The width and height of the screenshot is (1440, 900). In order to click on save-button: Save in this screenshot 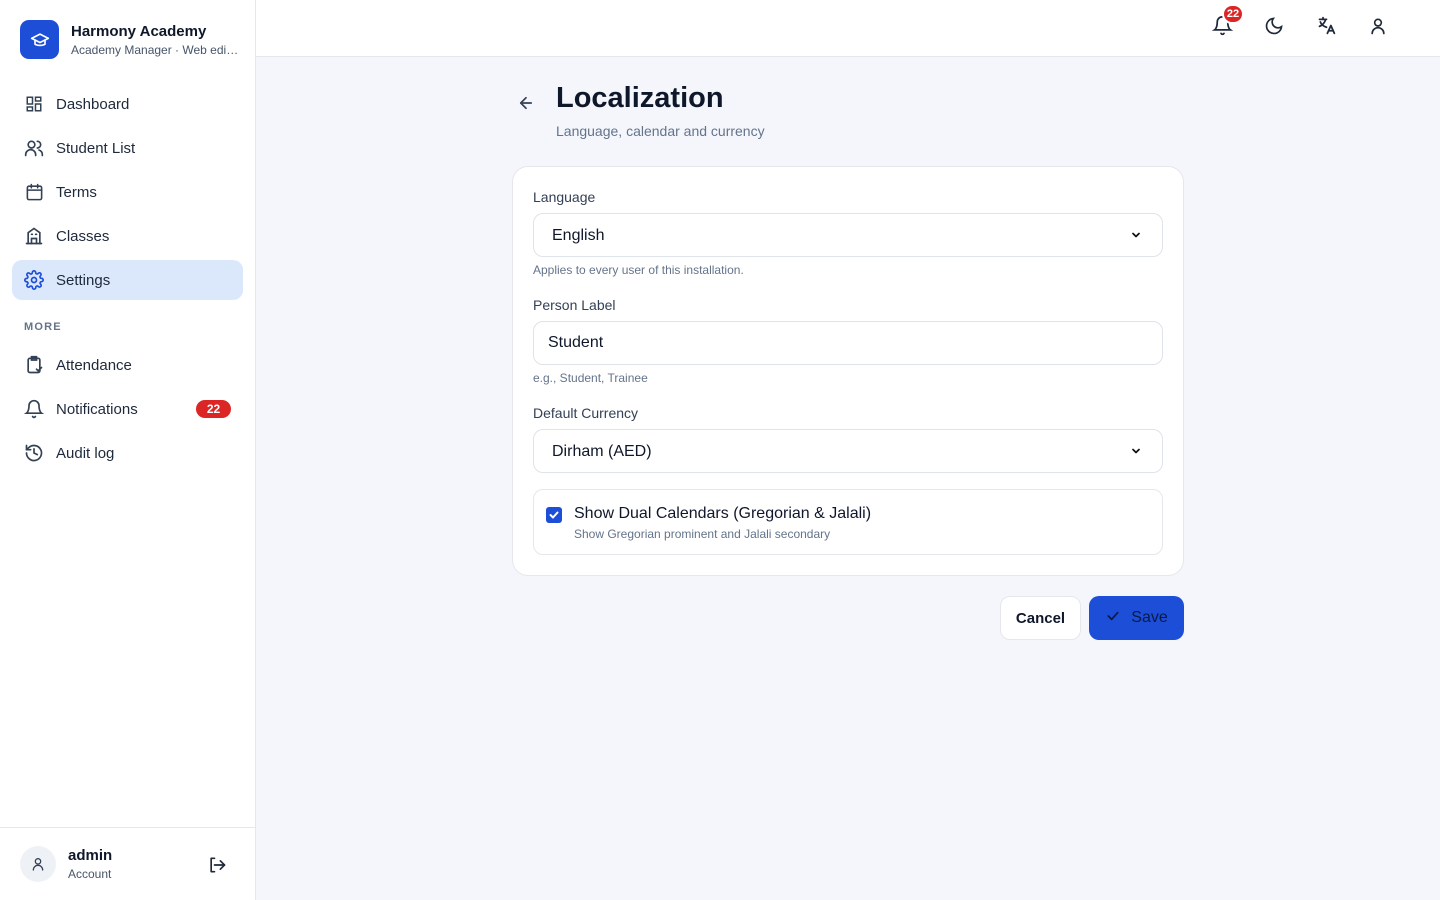, I will do `click(1136, 618)`.